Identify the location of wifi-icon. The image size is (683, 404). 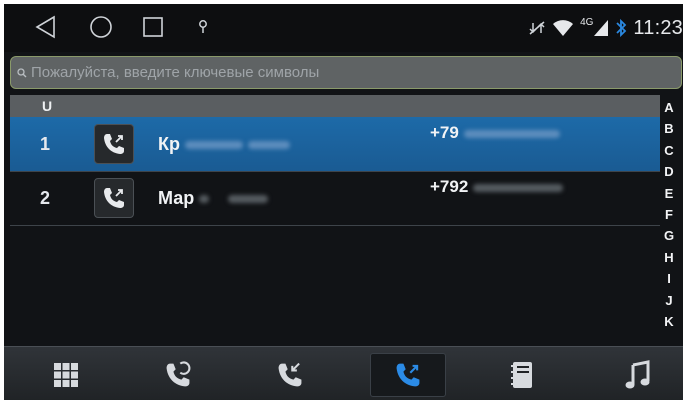
(563, 28).